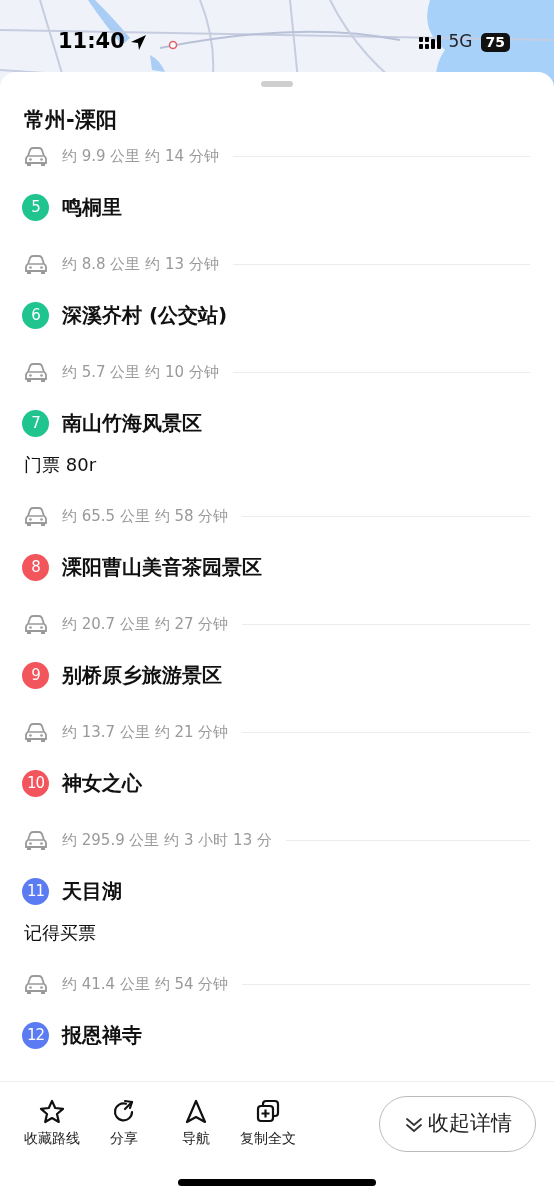 The image size is (554, 1200). What do you see at coordinates (92, 207) in the screenshot?
I see `stop-name: 鸣桐里` at bounding box center [92, 207].